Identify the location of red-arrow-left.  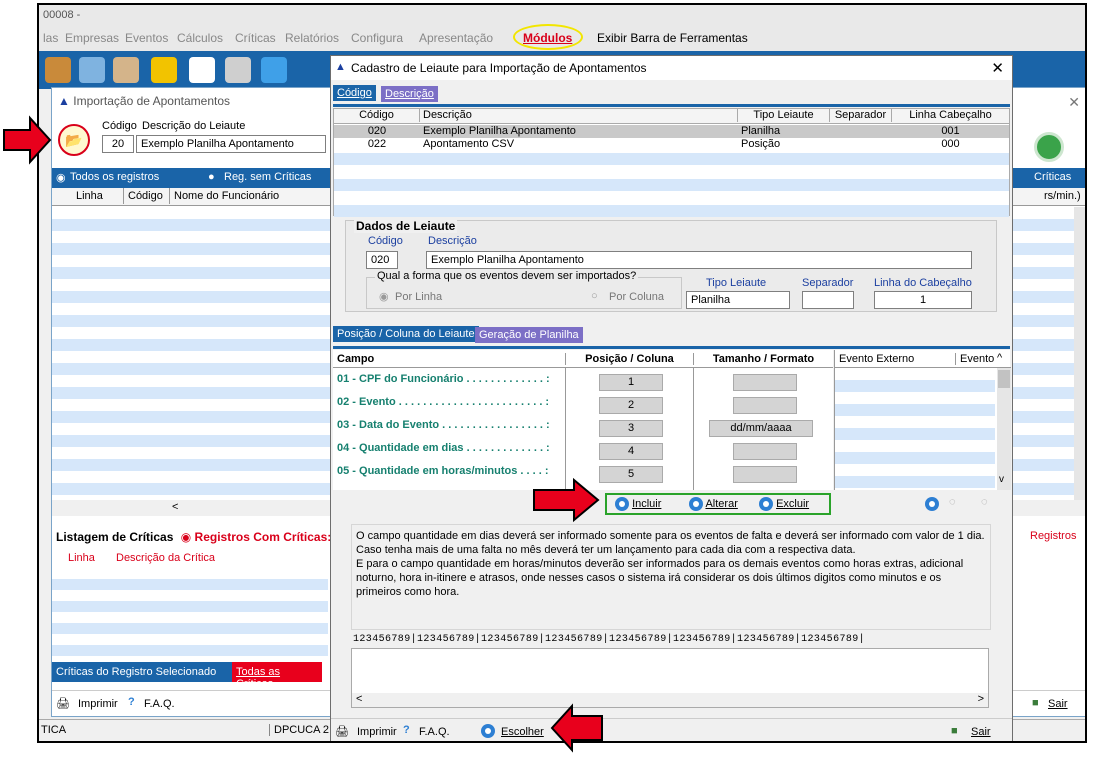
(27, 140).